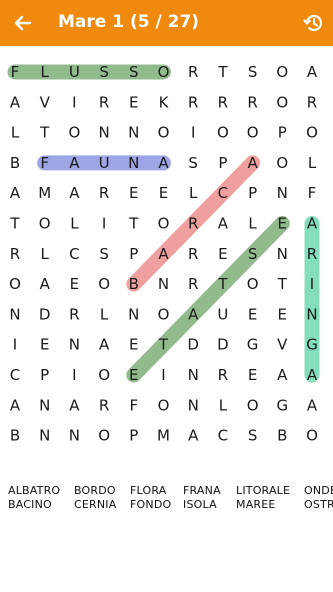 This screenshot has width=333, height=592. What do you see at coordinates (223, 345) in the screenshot?
I see `grid-letter: D` at bounding box center [223, 345].